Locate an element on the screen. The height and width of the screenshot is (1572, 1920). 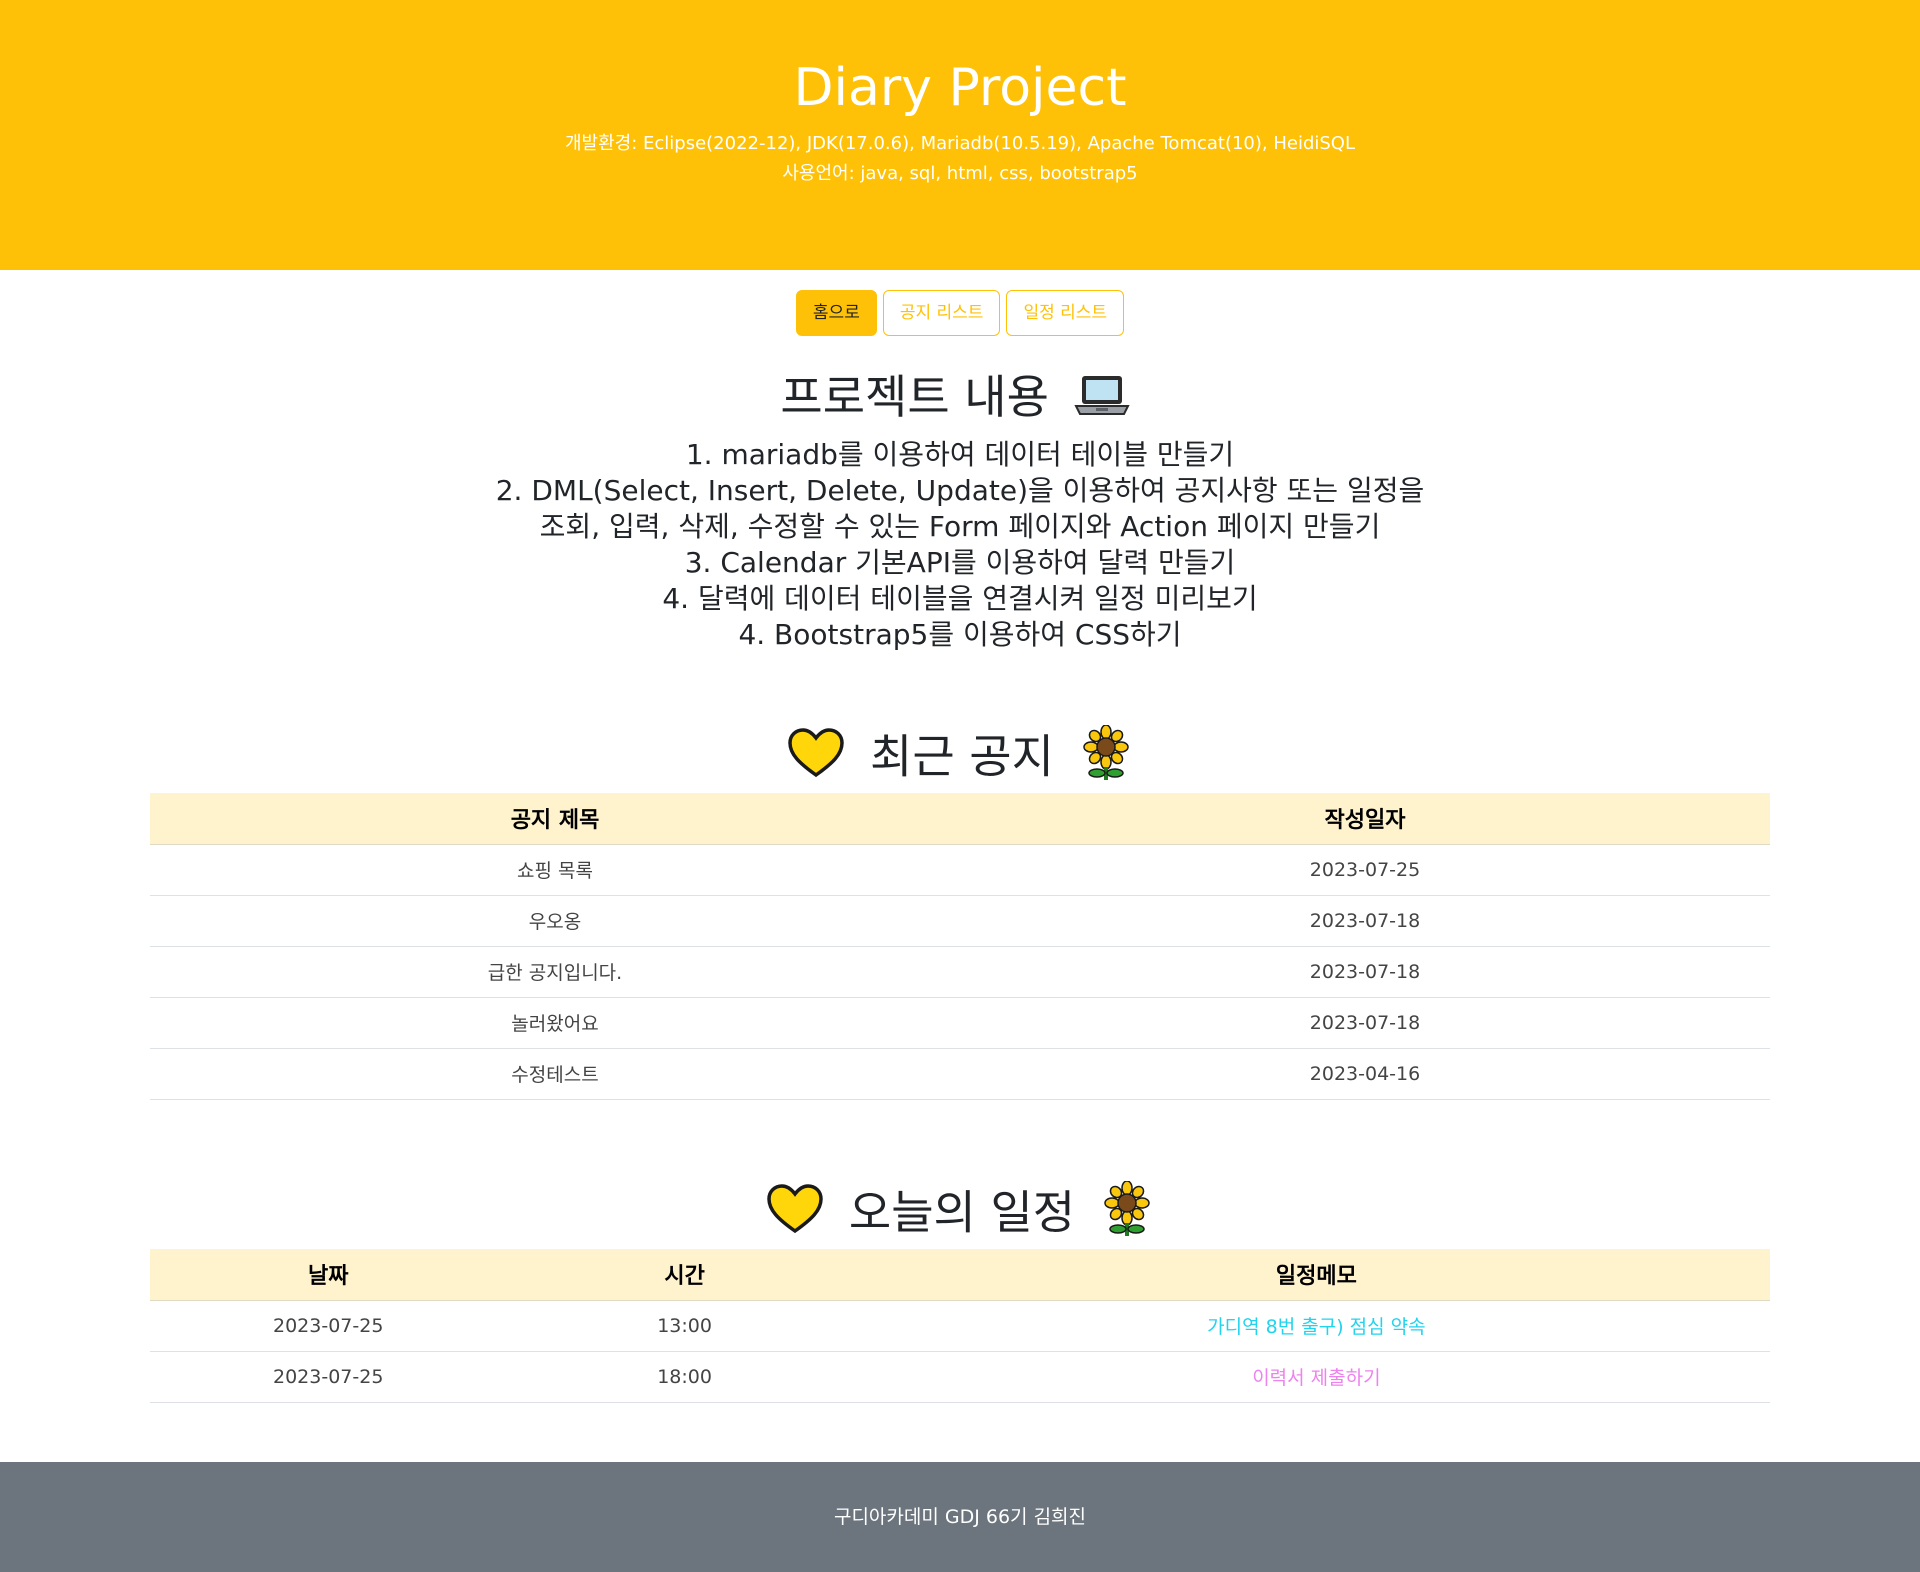
table-row: 놀러왔어요 2023-07-18 is located at coordinates (960, 1023).